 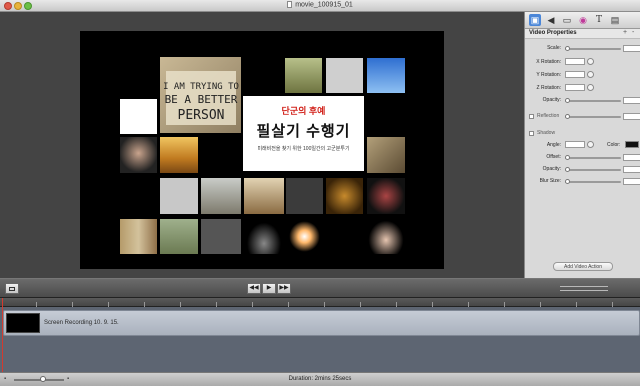 What do you see at coordinates (575, 61) in the screenshot?
I see `x-rotation-field` at bounding box center [575, 61].